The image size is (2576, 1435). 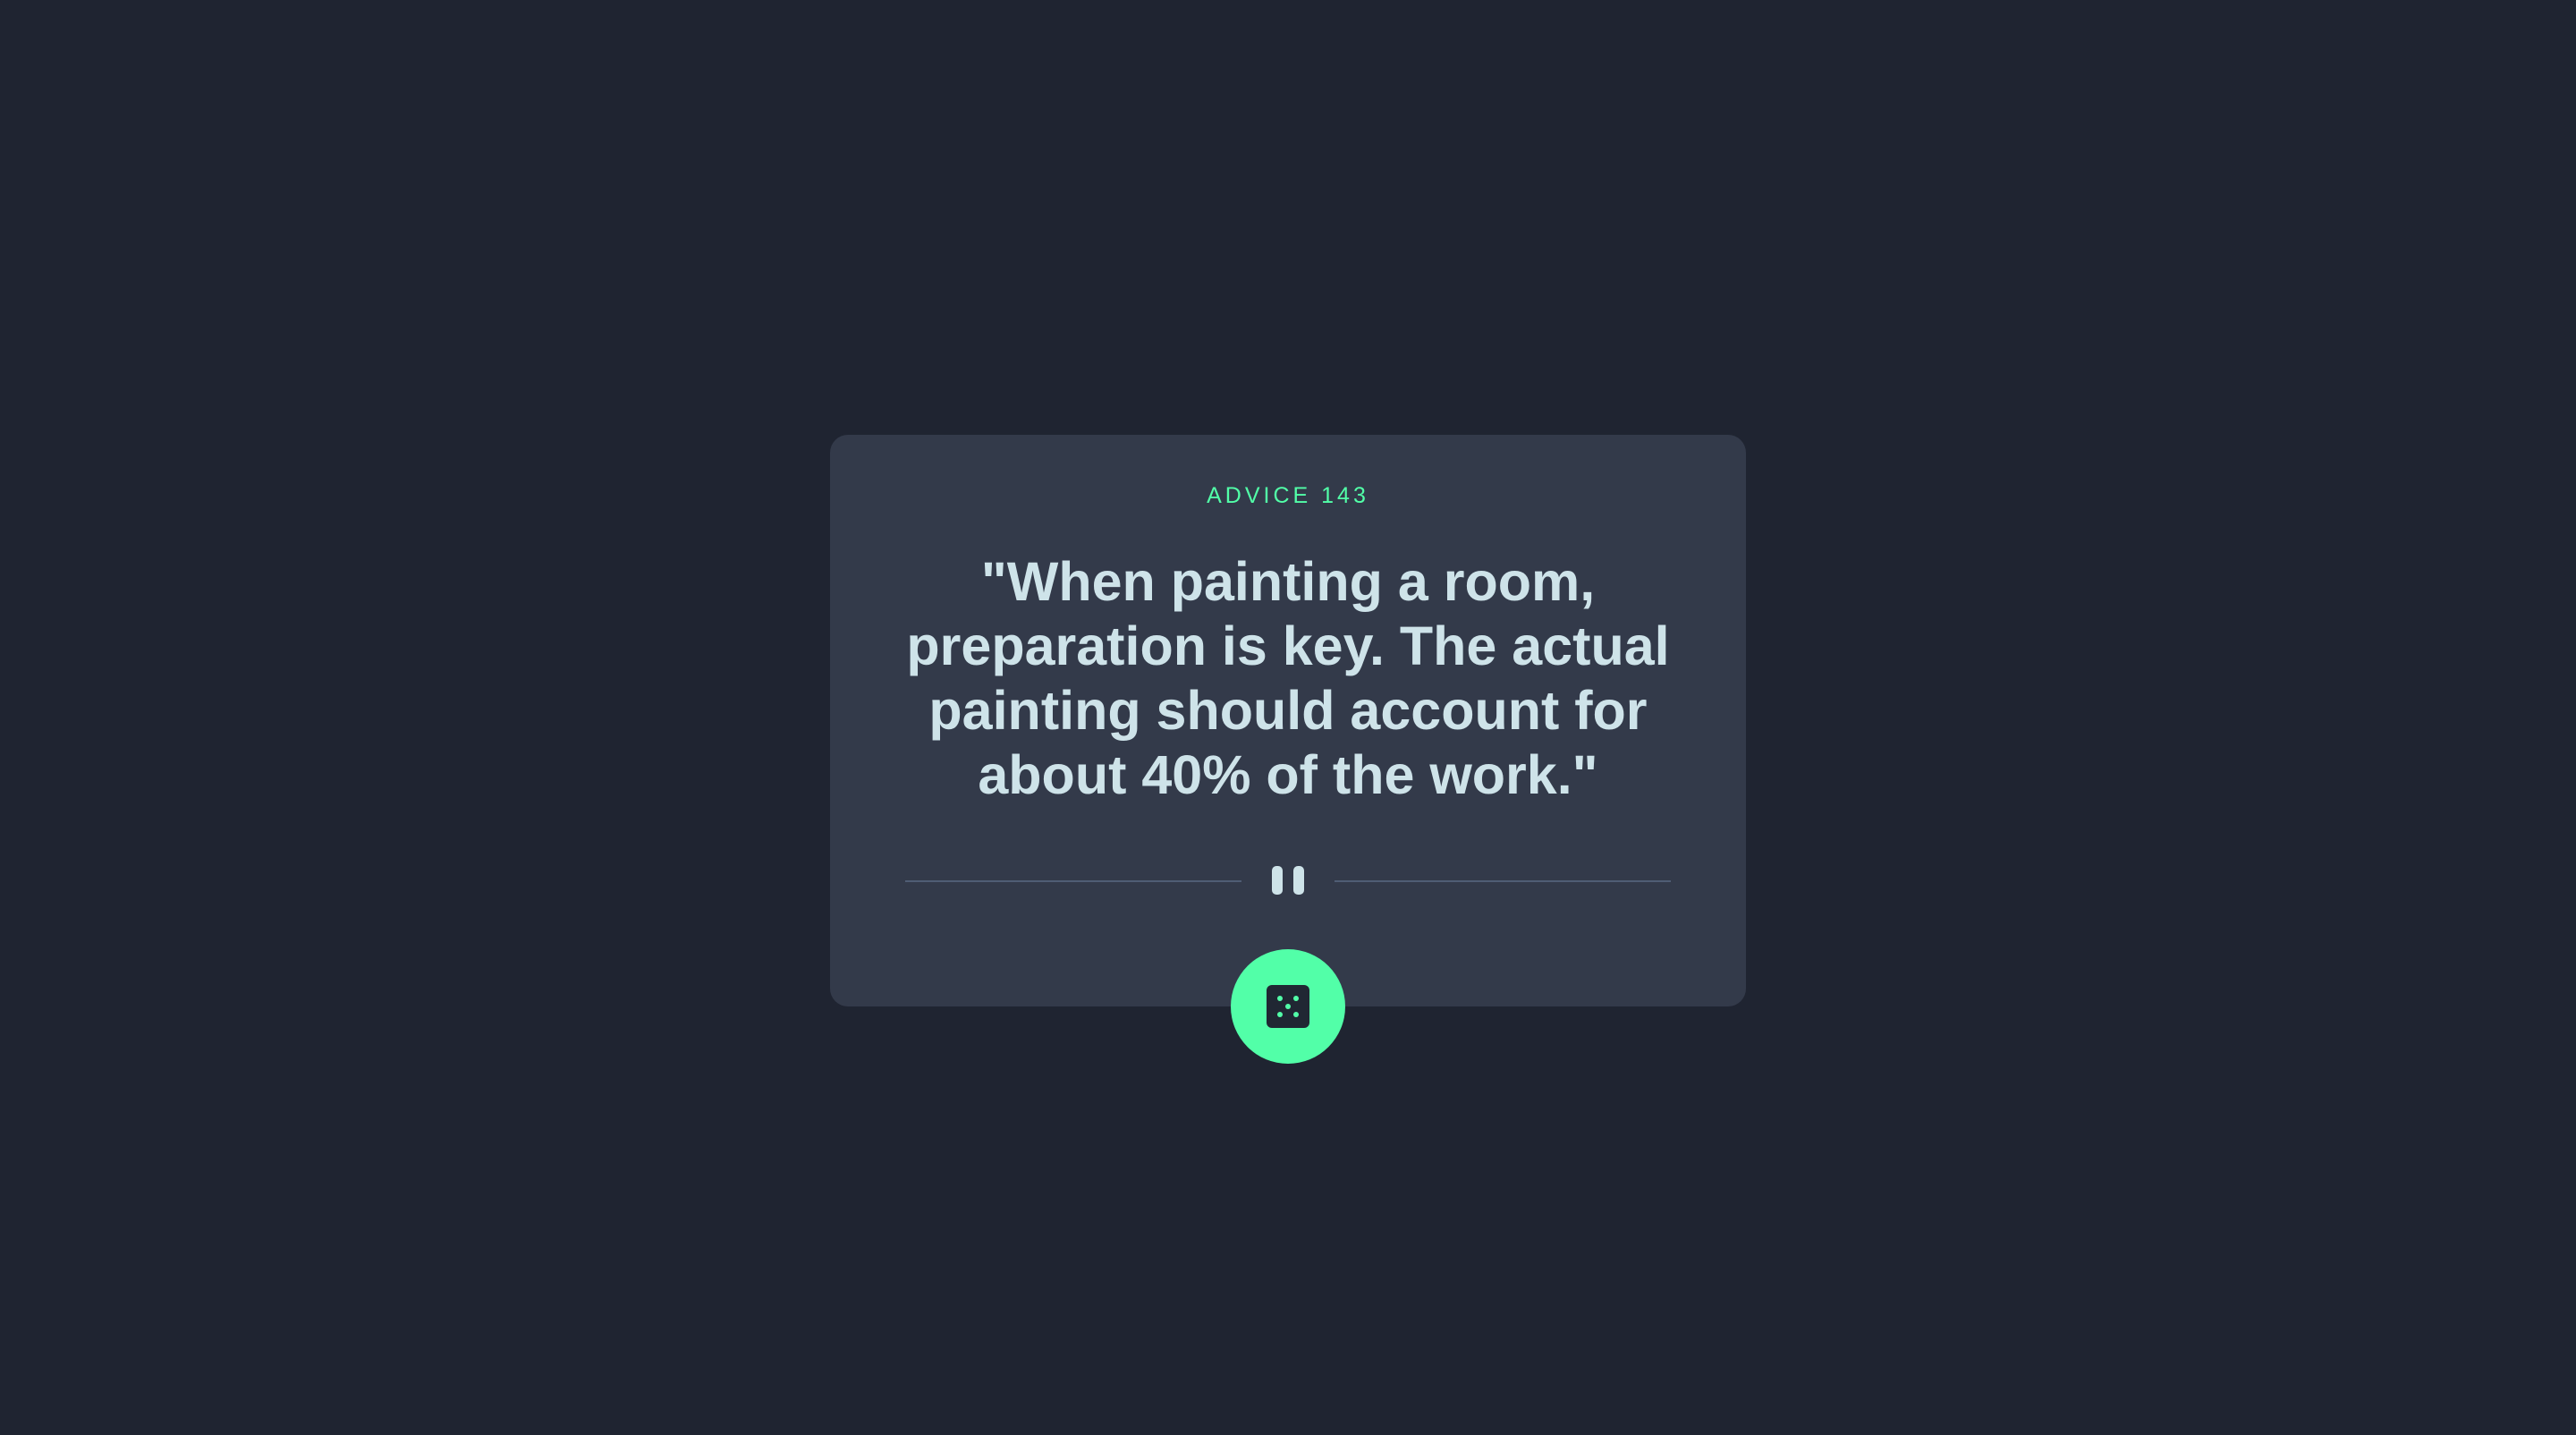 I want to click on divider, so click(x=1288, y=880).